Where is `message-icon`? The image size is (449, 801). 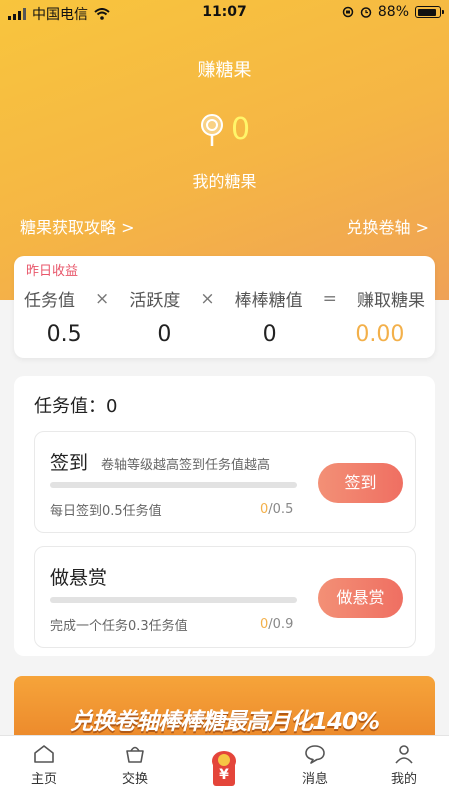
message-icon is located at coordinates (315, 754).